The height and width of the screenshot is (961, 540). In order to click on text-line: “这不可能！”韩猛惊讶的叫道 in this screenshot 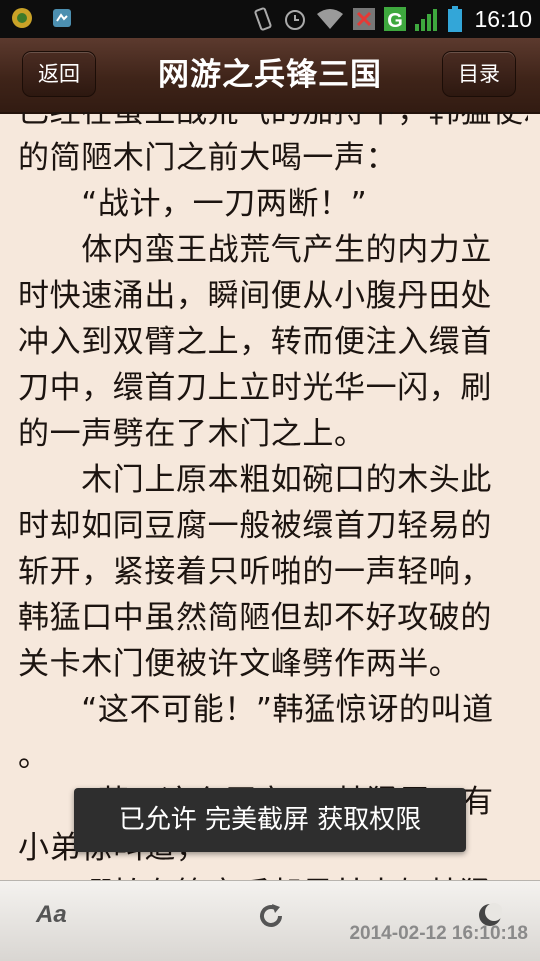, I will do `click(256, 710)`.